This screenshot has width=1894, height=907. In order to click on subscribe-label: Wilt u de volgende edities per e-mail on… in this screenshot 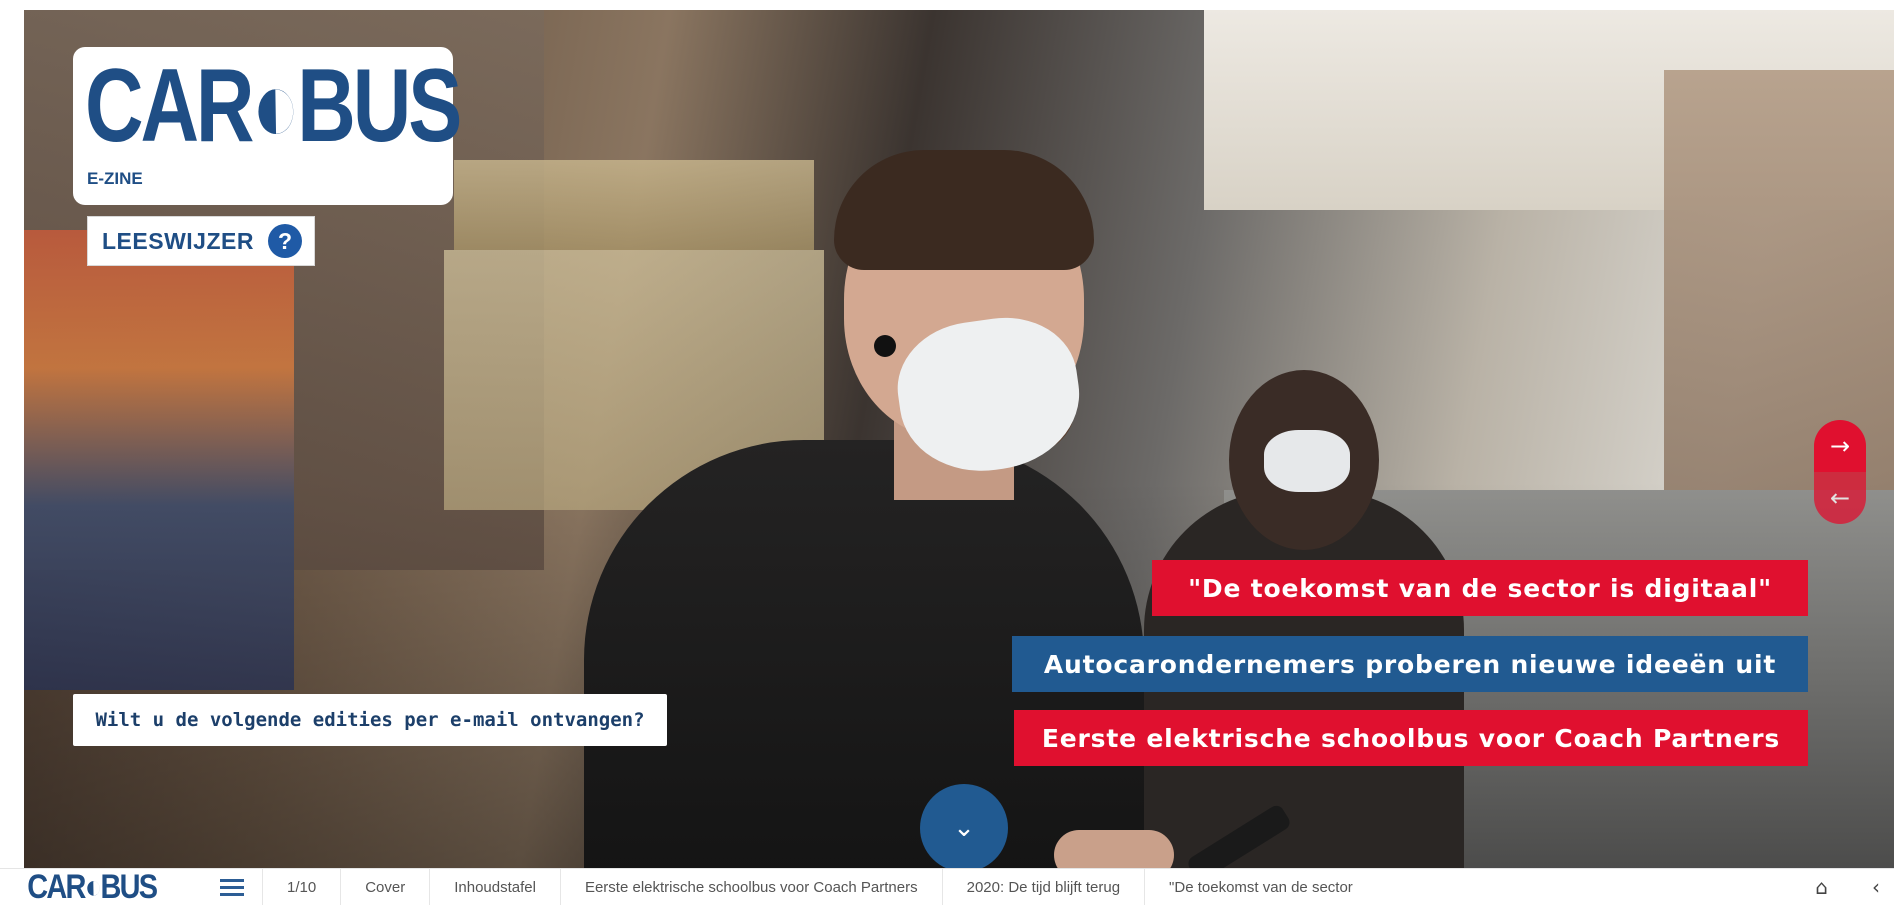, I will do `click(370, 720)`.